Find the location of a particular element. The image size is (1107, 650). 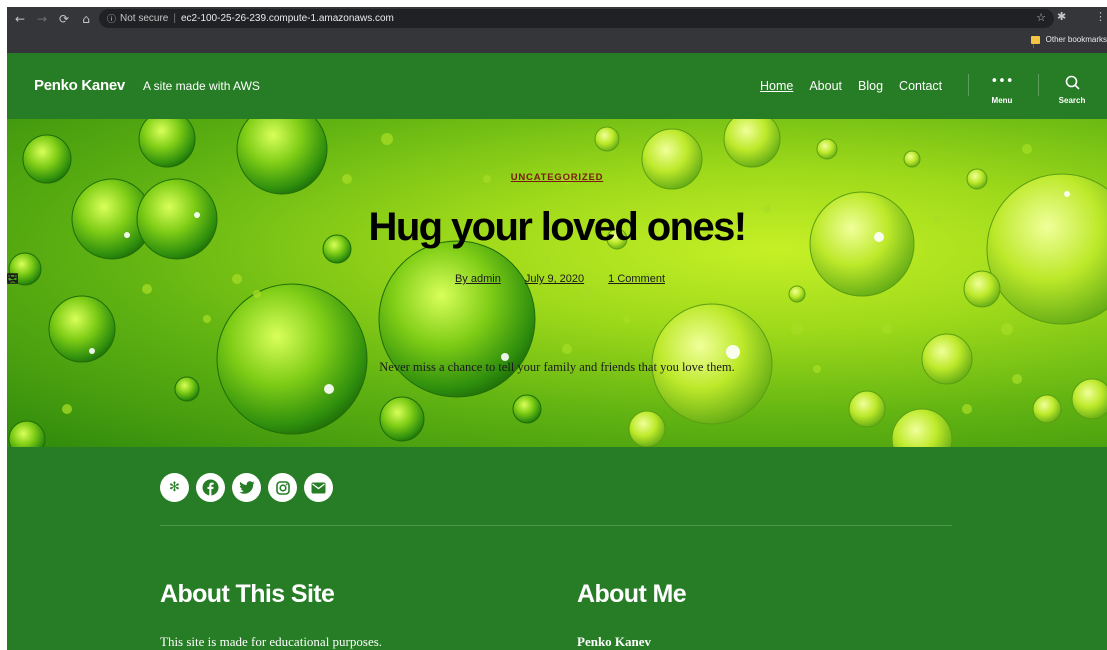

primary-nav: Home About Blog Contact is located at coordinates (859, 86).